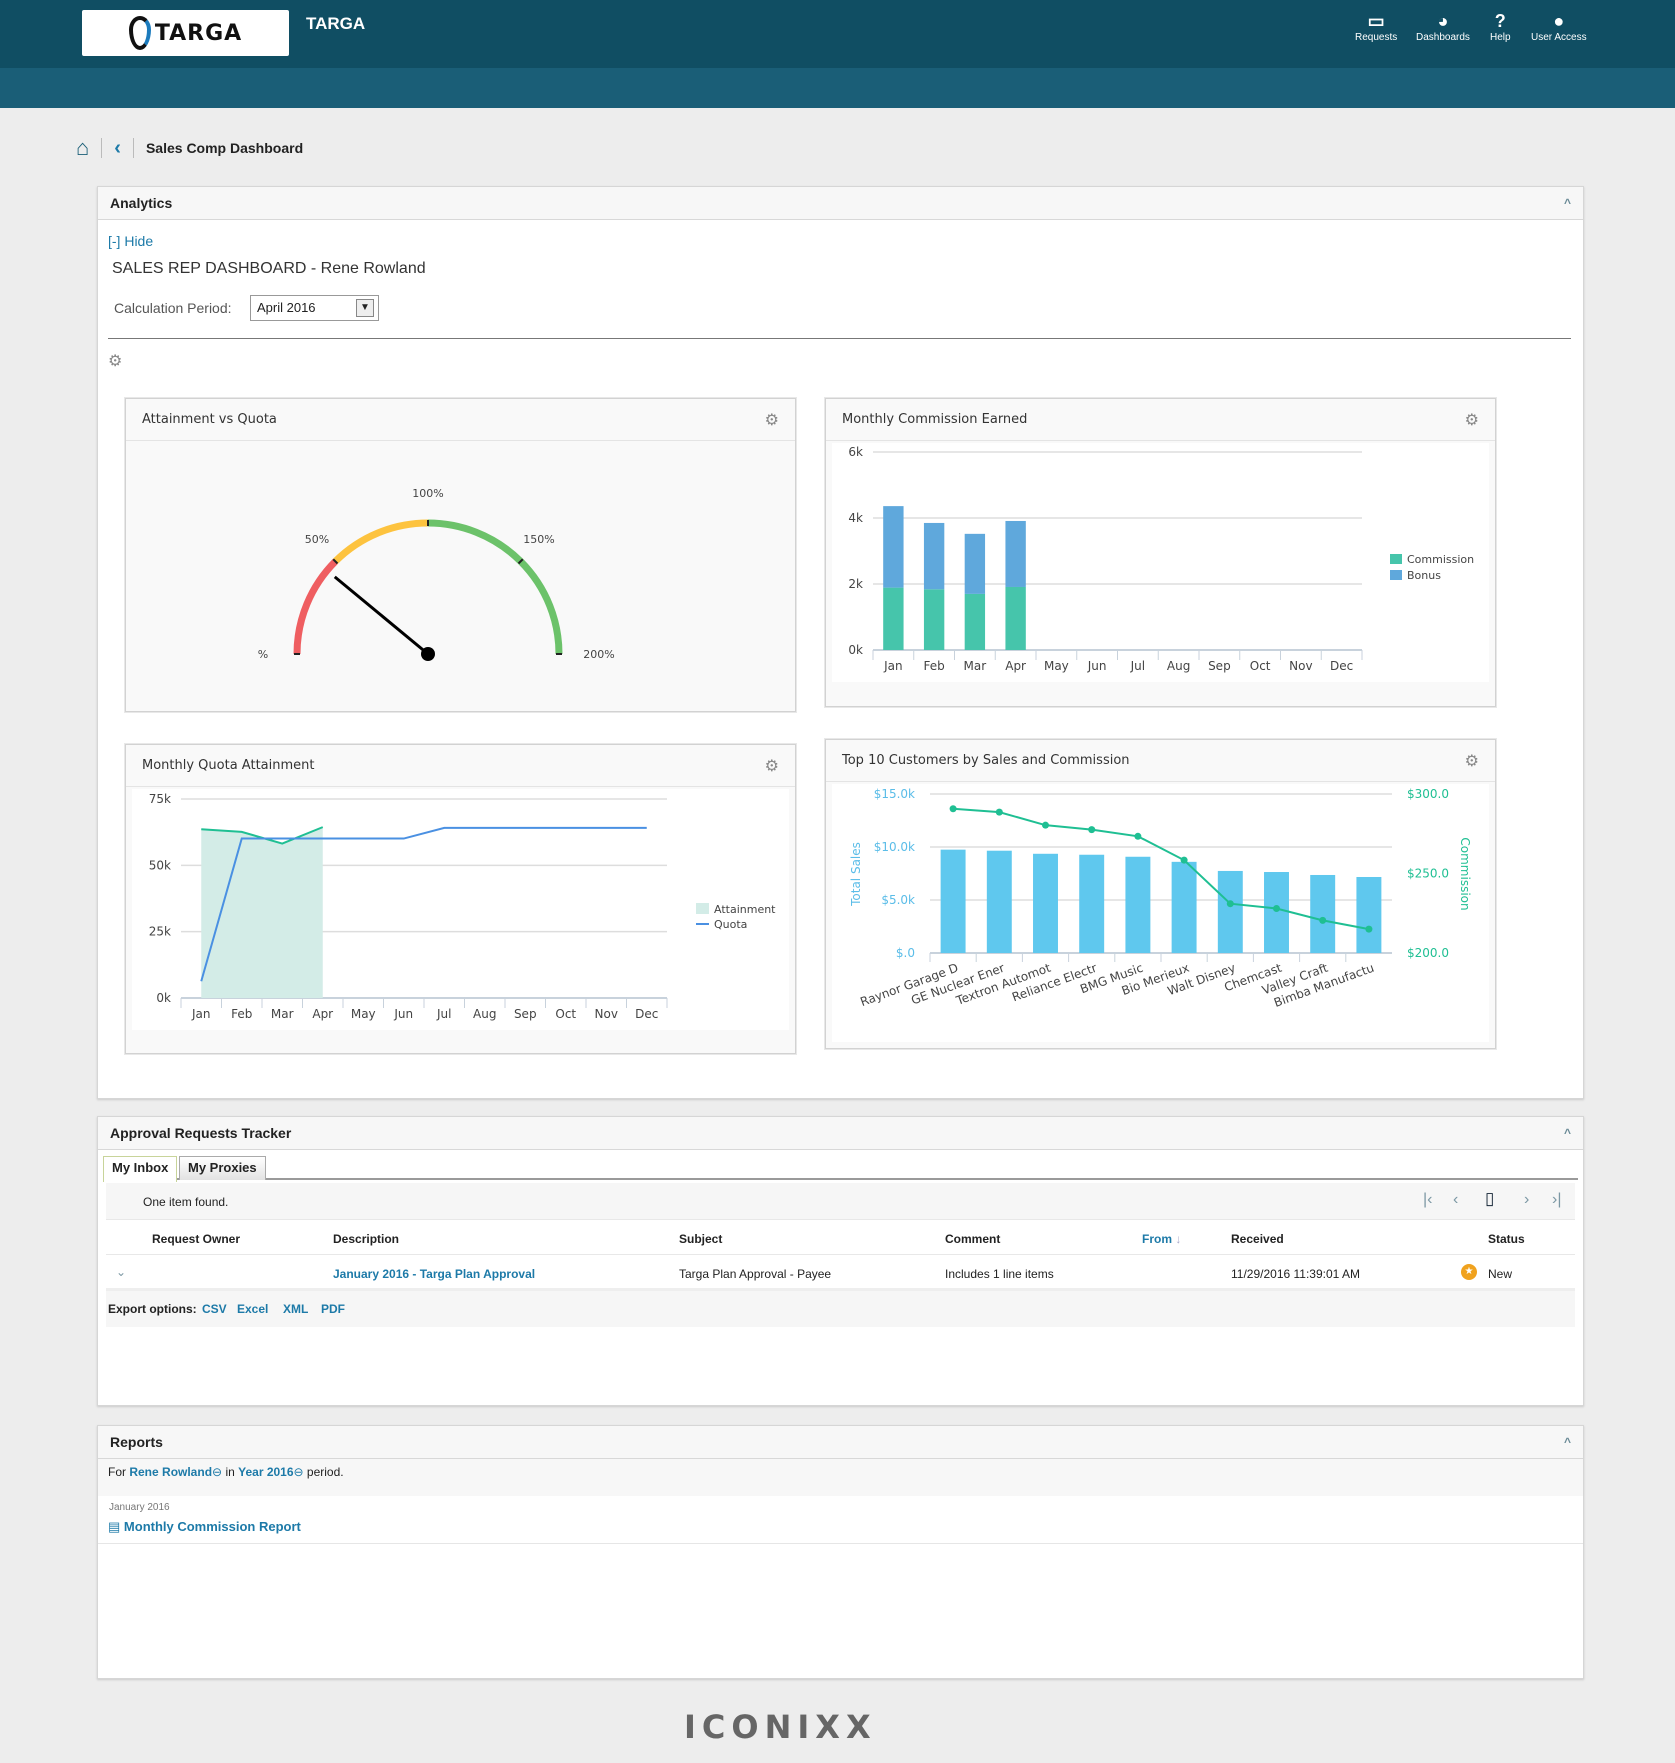 This screenshot has width=1675, height=1763. I want to click on report-link: Monthly Commission Report, so click(212, 1526).